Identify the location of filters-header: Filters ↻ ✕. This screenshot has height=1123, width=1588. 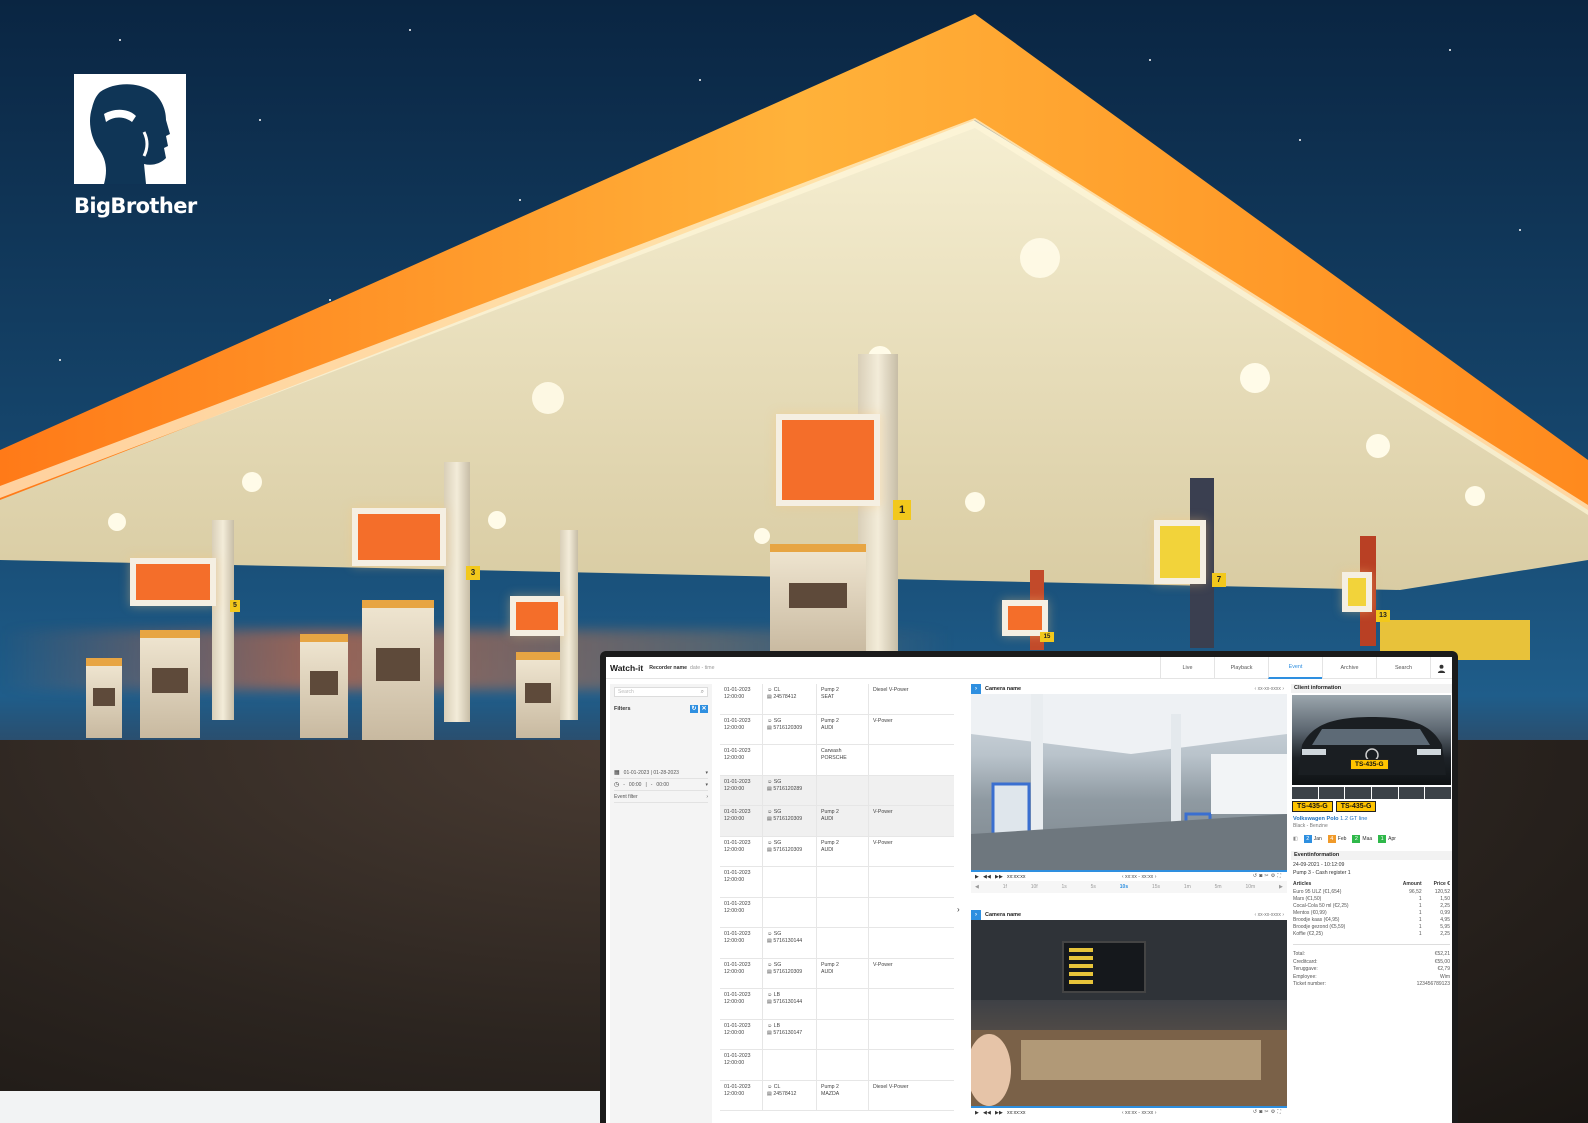
(661, 709).